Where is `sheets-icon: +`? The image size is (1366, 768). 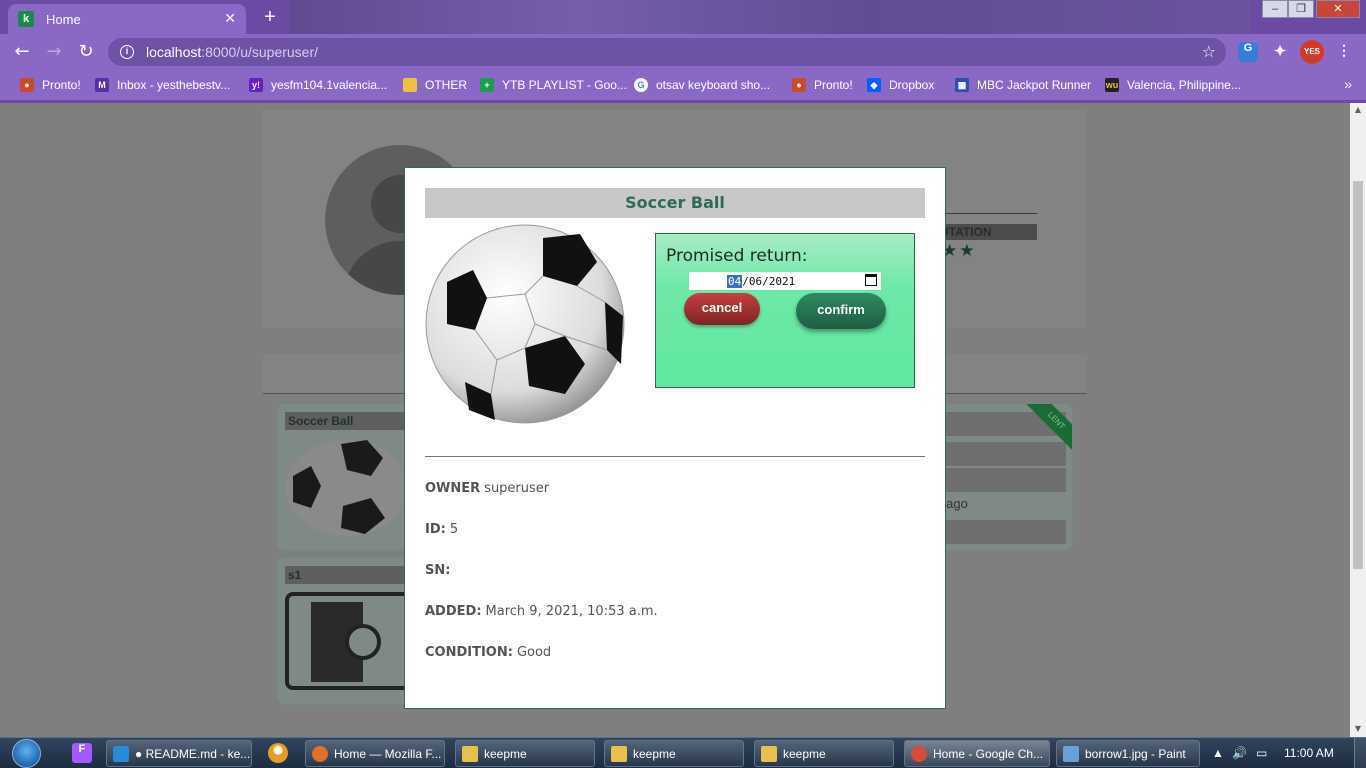
sheets-icon: + is located at coordinates (487, 85).